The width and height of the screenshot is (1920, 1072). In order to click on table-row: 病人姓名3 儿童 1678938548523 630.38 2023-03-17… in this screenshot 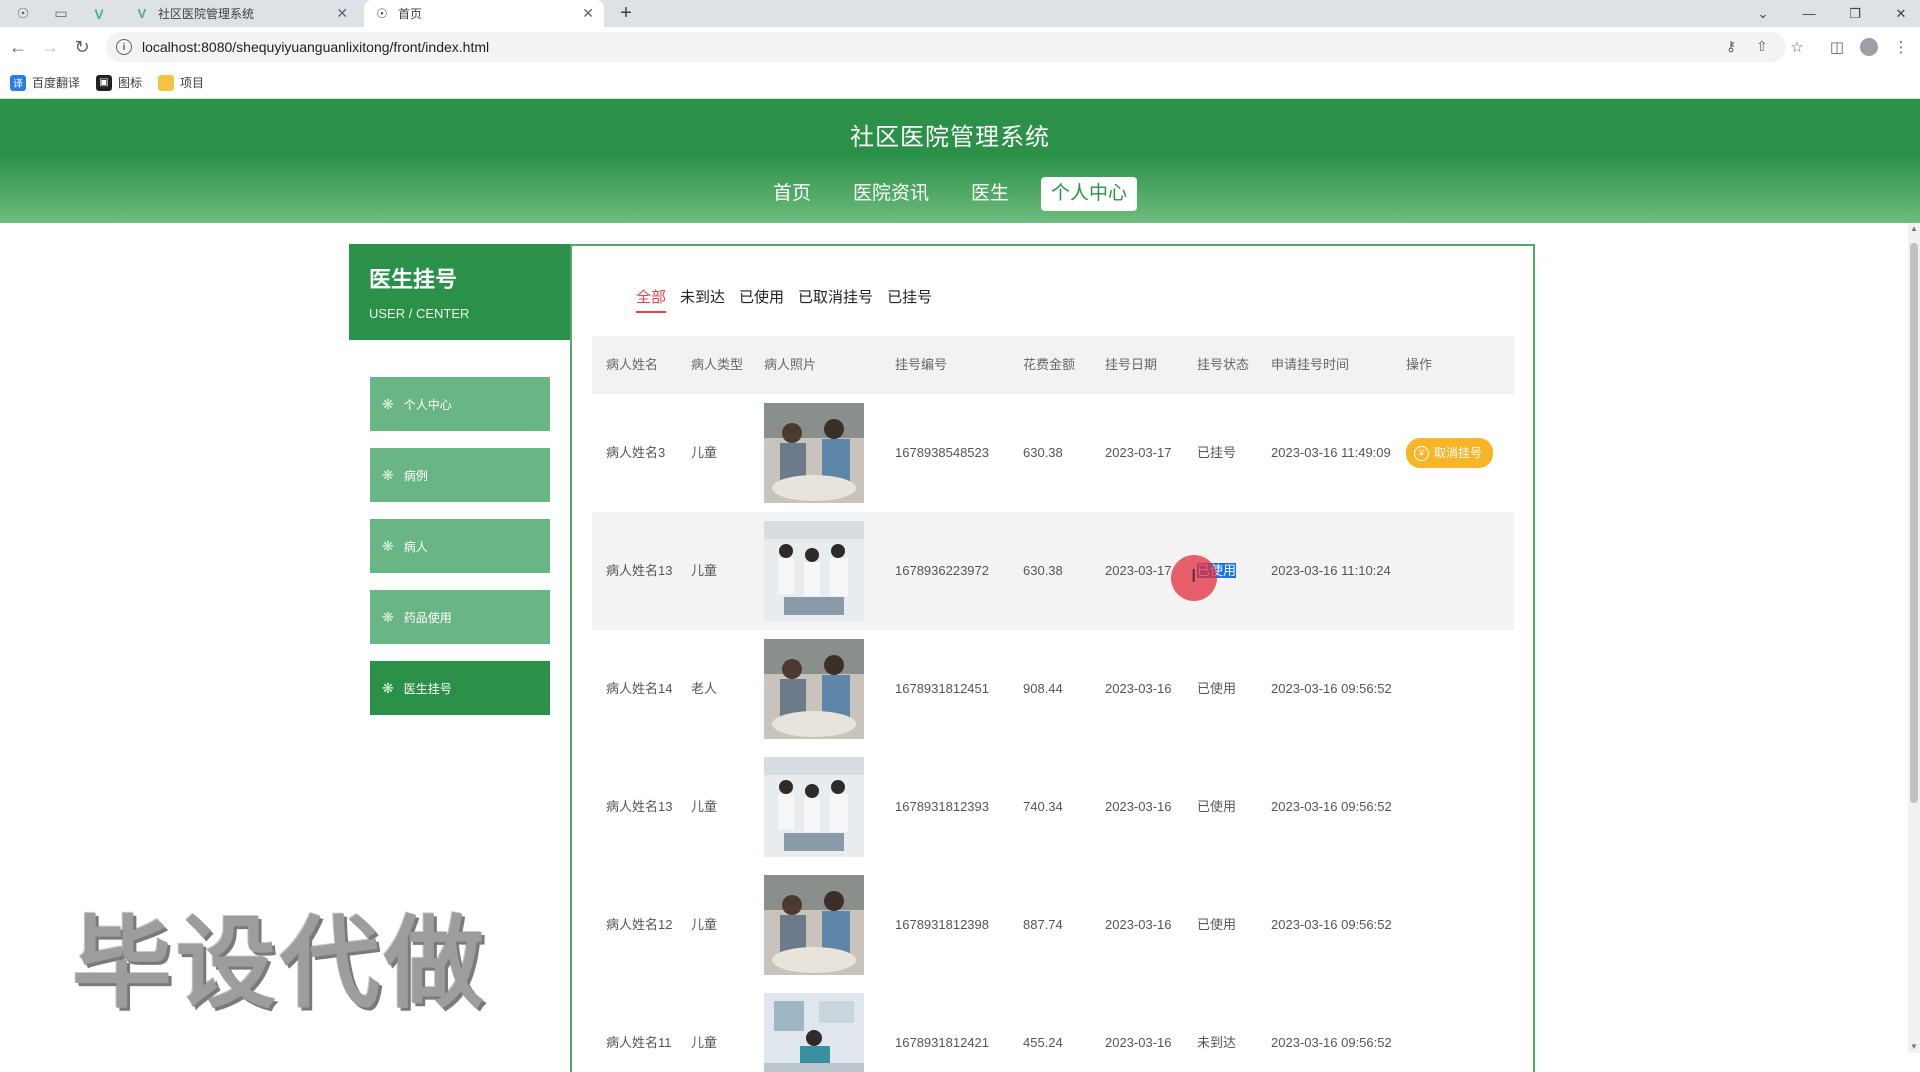, I will do `click(1053, 453)`.